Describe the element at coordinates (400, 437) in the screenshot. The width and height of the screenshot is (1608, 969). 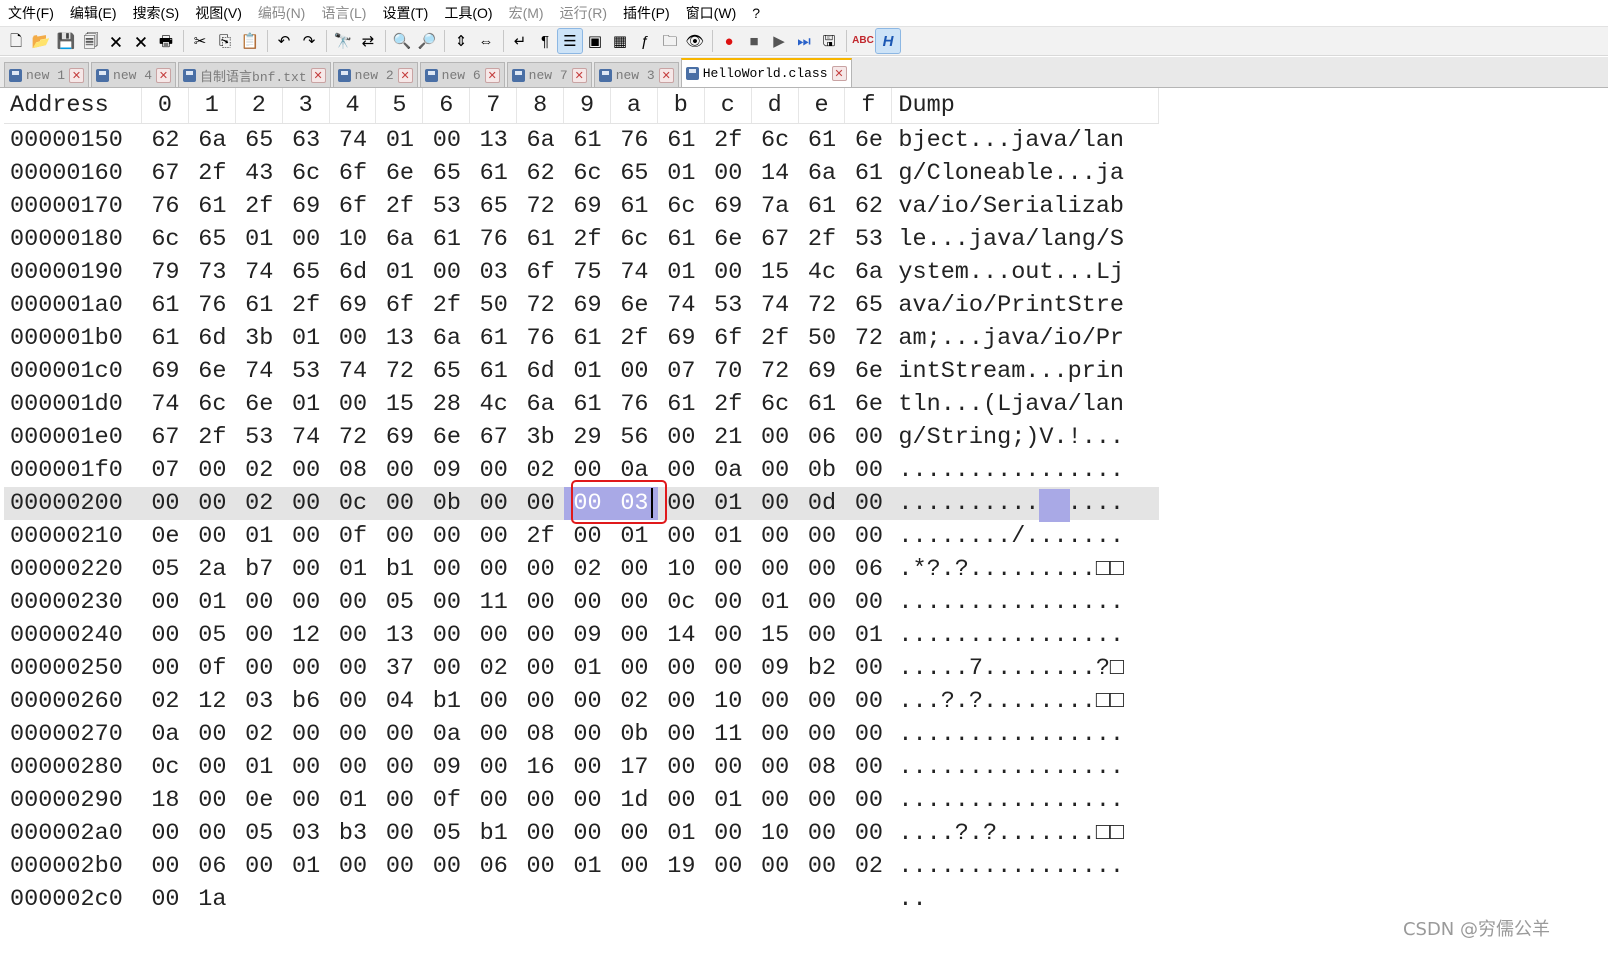
I see `hex-byte: 69` at that location.